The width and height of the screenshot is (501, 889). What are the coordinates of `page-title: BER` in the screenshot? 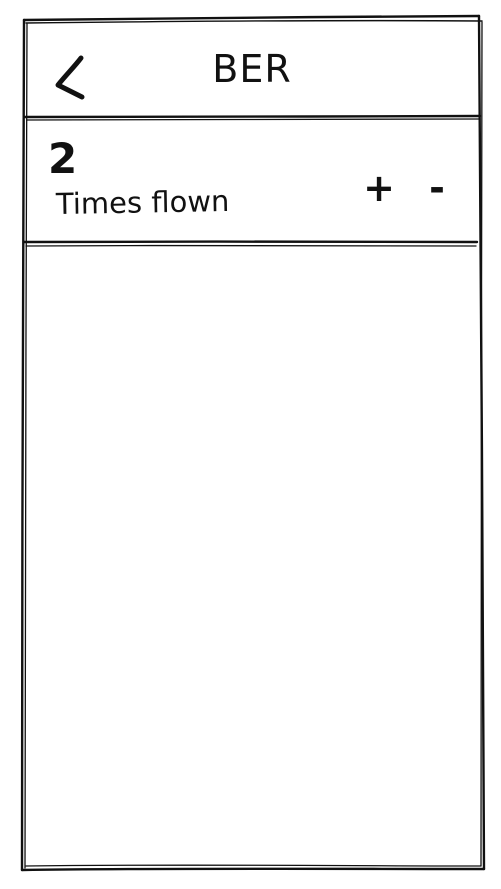 It's located at (252, 69).